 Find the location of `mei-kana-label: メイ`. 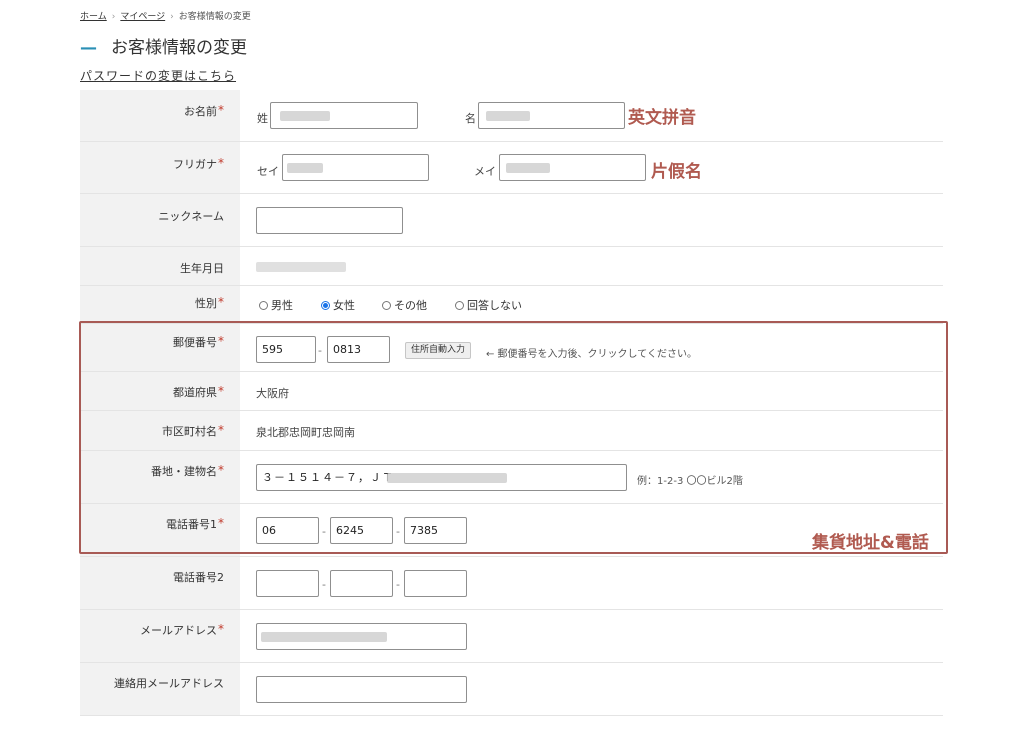

mei-kana-label: メイ is located at coordinates (485, 171).